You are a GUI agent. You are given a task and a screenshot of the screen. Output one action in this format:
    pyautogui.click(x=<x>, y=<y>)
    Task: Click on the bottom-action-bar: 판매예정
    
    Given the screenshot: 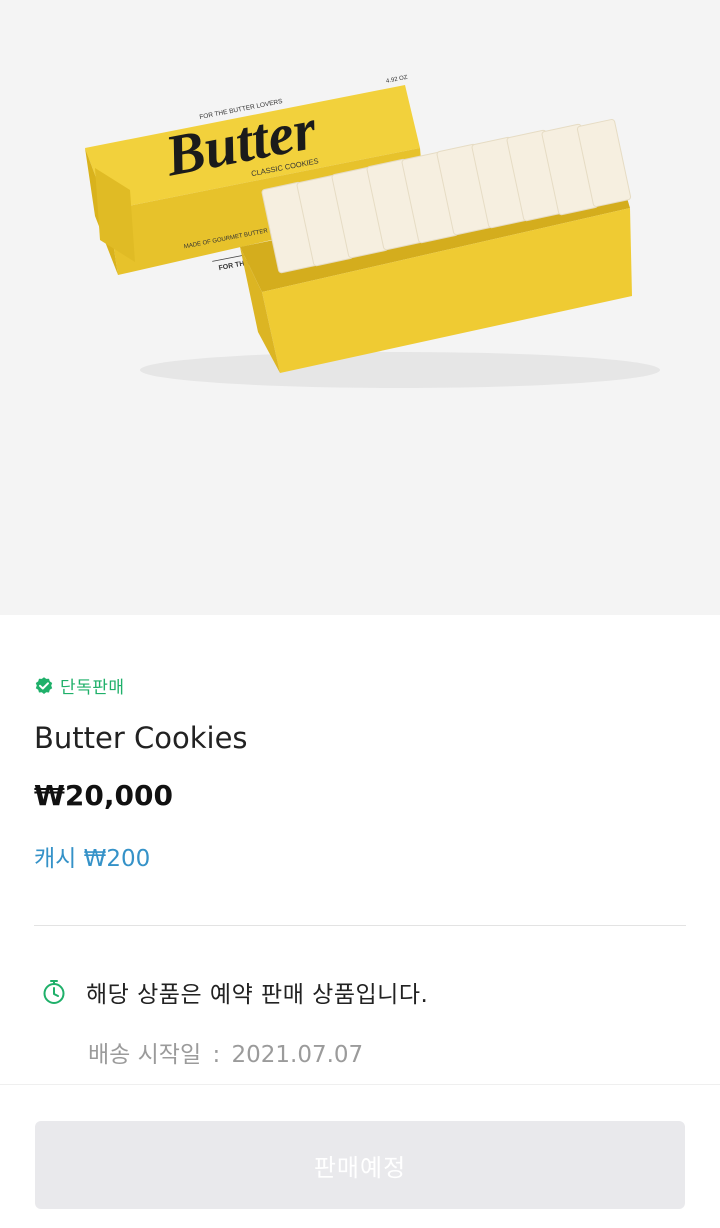 What is the action you would take?
    pyautogui.click(x=360, y=1156)
    